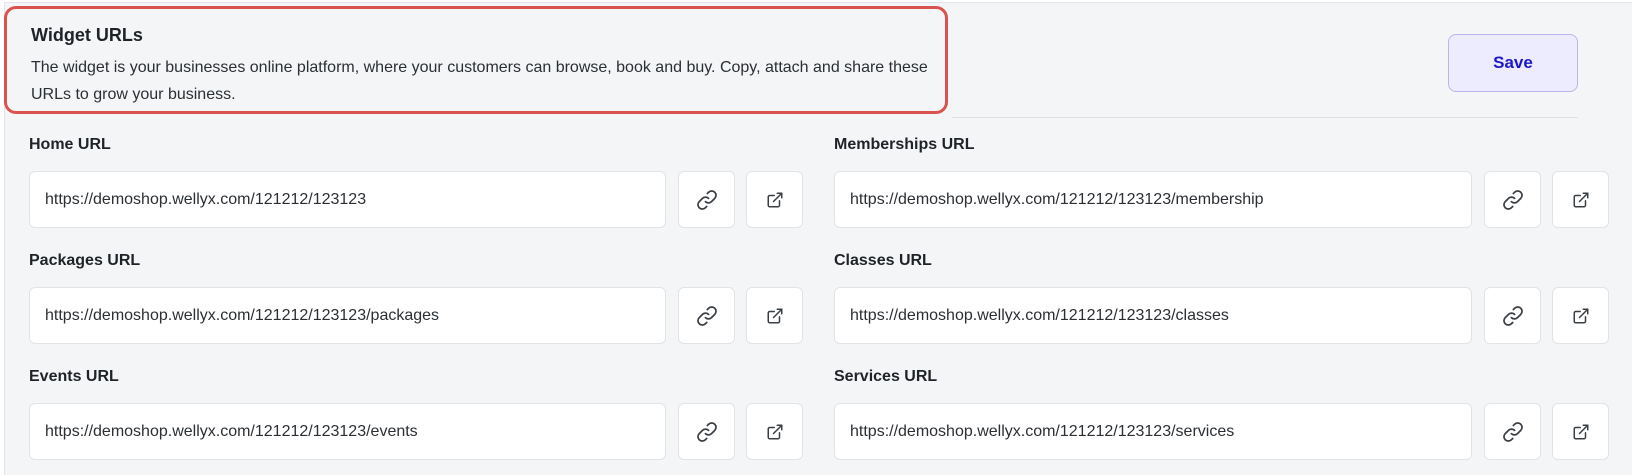 This screenshot has height=475, width=1632. What do you see at coordinates (87, 35) in the screenshot?
I see `section-title: Widget URLs` at bounding box center [87, 35].